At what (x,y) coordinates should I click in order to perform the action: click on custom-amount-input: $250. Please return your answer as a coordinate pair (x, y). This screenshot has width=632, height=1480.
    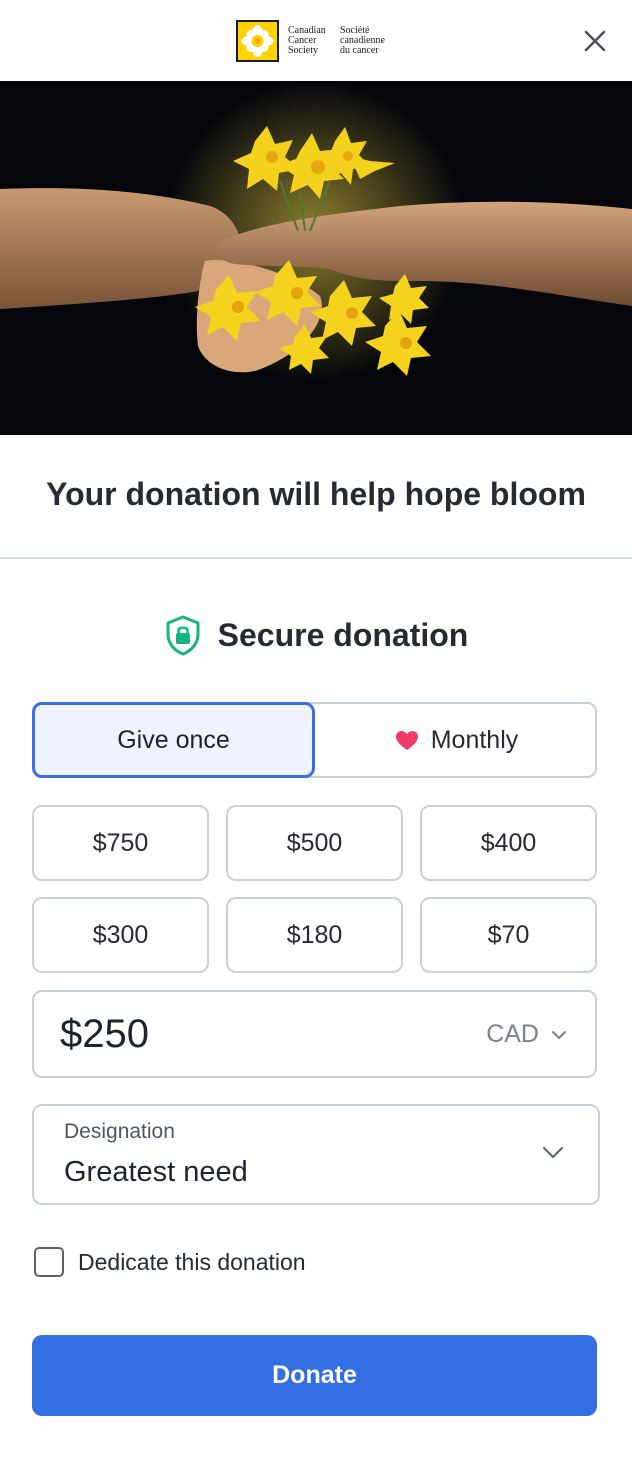
    Looking at the image, I should click on (104, 1034).